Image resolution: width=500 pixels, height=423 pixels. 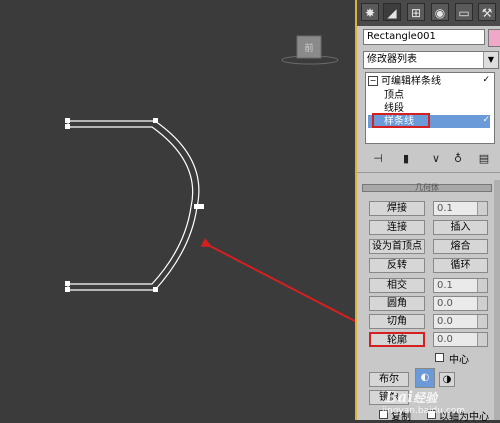 I want to click on configure-sets-icon: ▤, so click(x=484, y=159).